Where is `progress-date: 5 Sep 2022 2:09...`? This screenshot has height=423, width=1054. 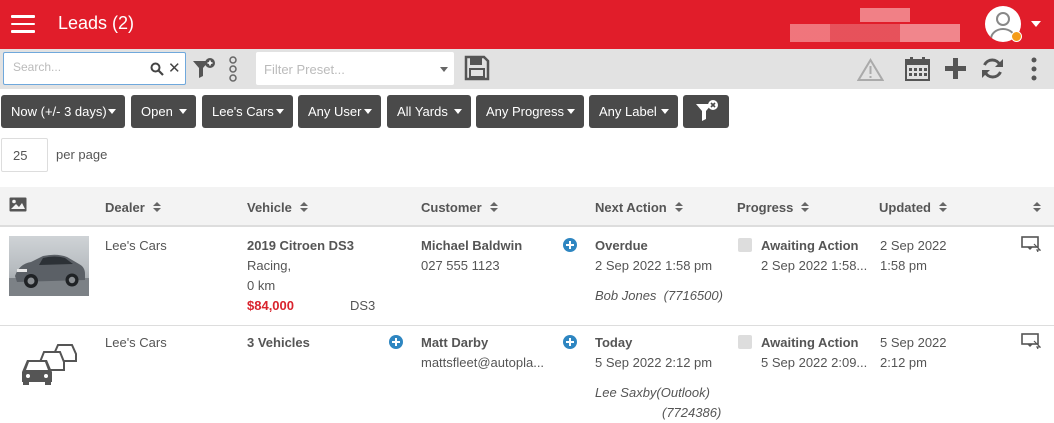
progress-date: 5 Sep 2022 2:09... is located at coordinates (814, 362).